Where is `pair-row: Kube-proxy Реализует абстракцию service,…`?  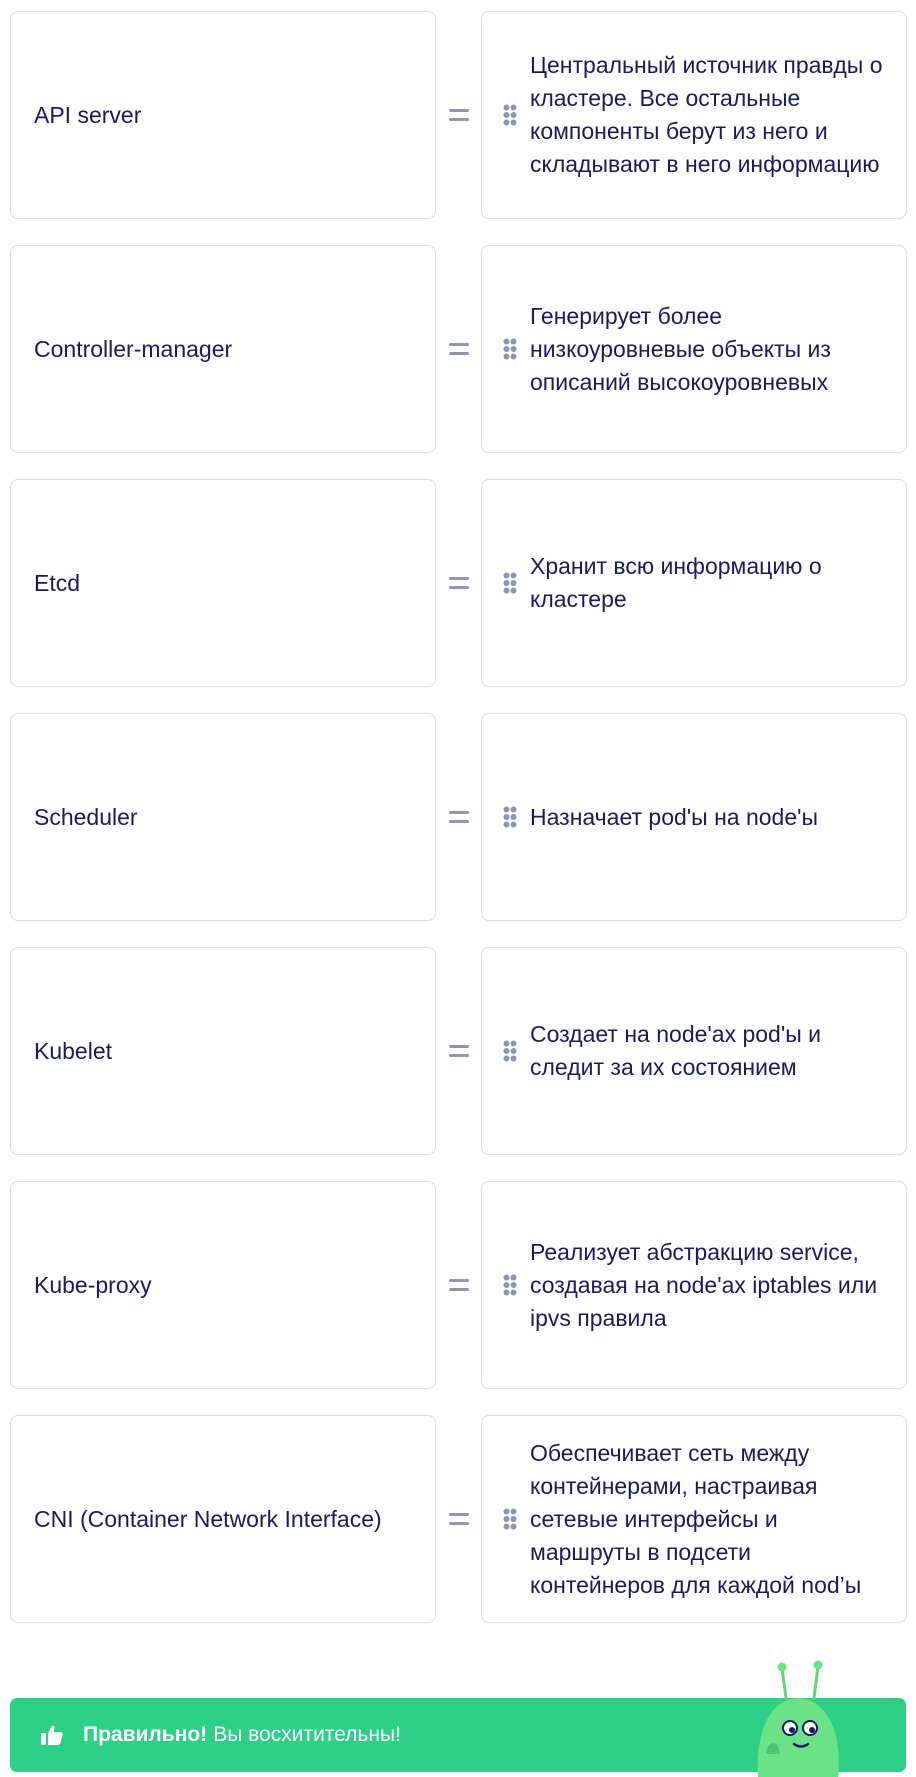 pair-row: Kube-proxy Реализует абстракцию service,… is located at coordinates (458, 1286).